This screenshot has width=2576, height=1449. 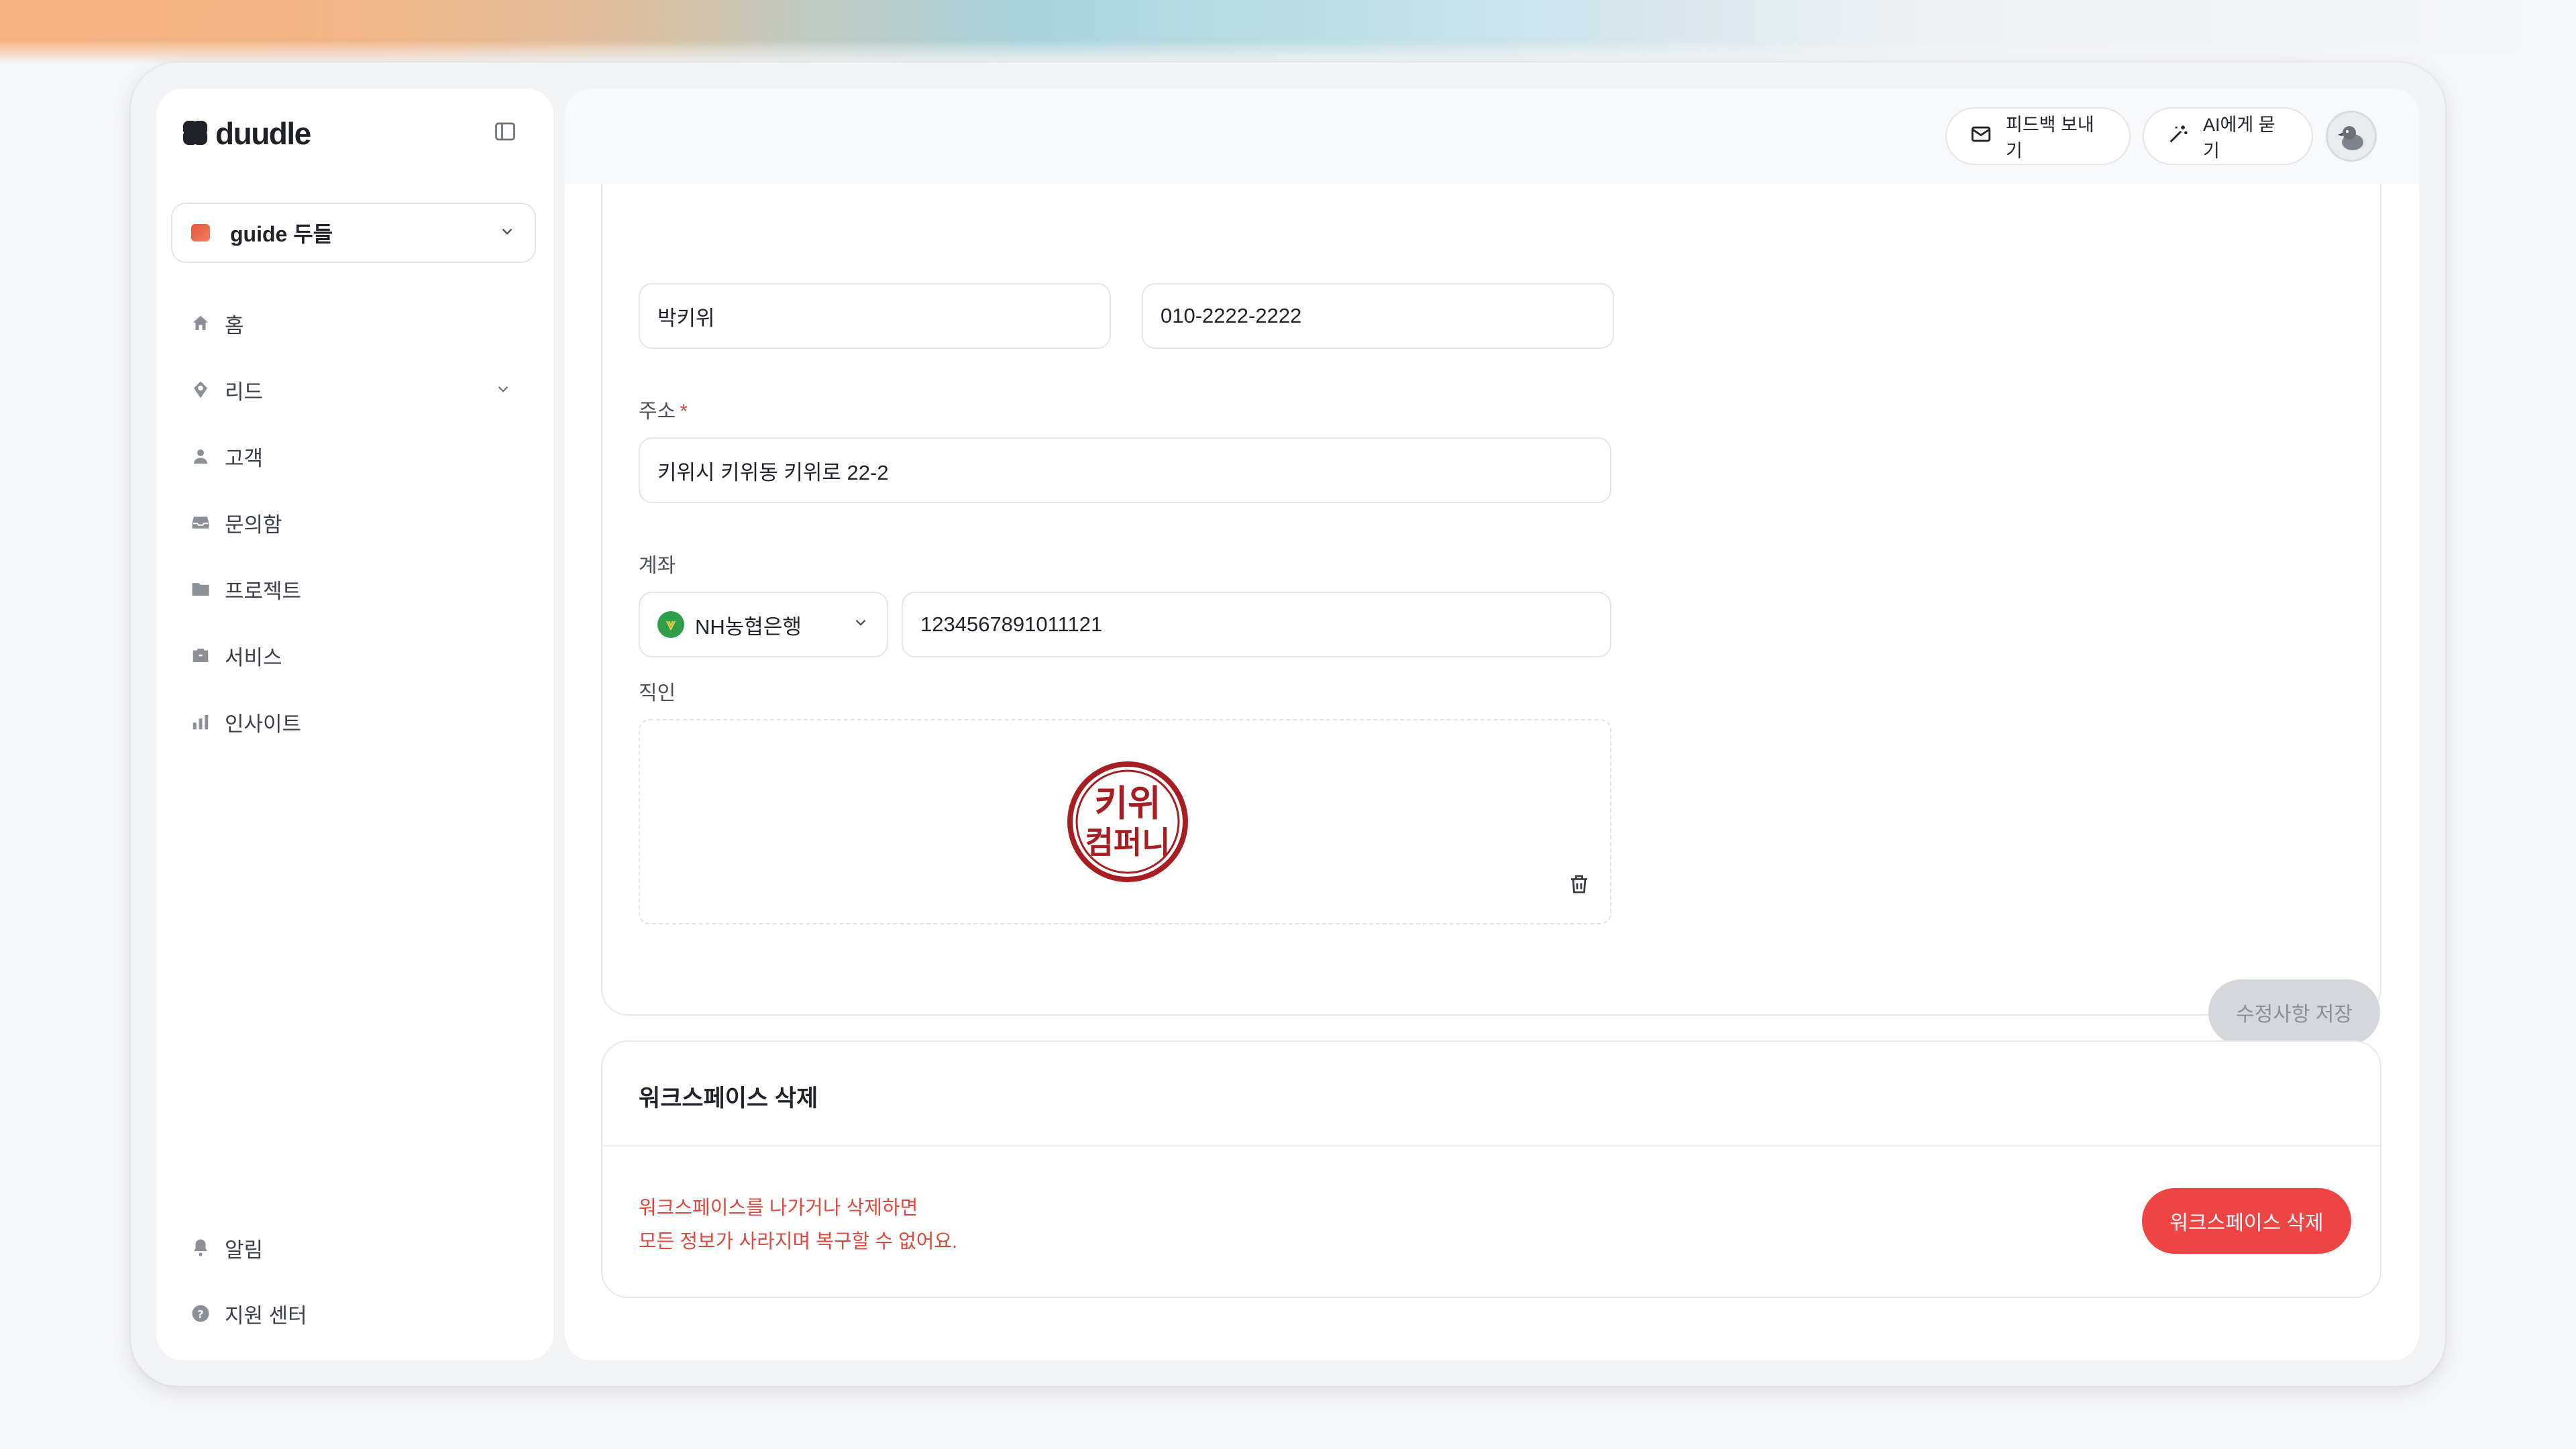 What do you see at coordinates (1378, 316) in the screenshot?
I see `phone-input: 010-2222-2222` at bounding box center [1378, 316].